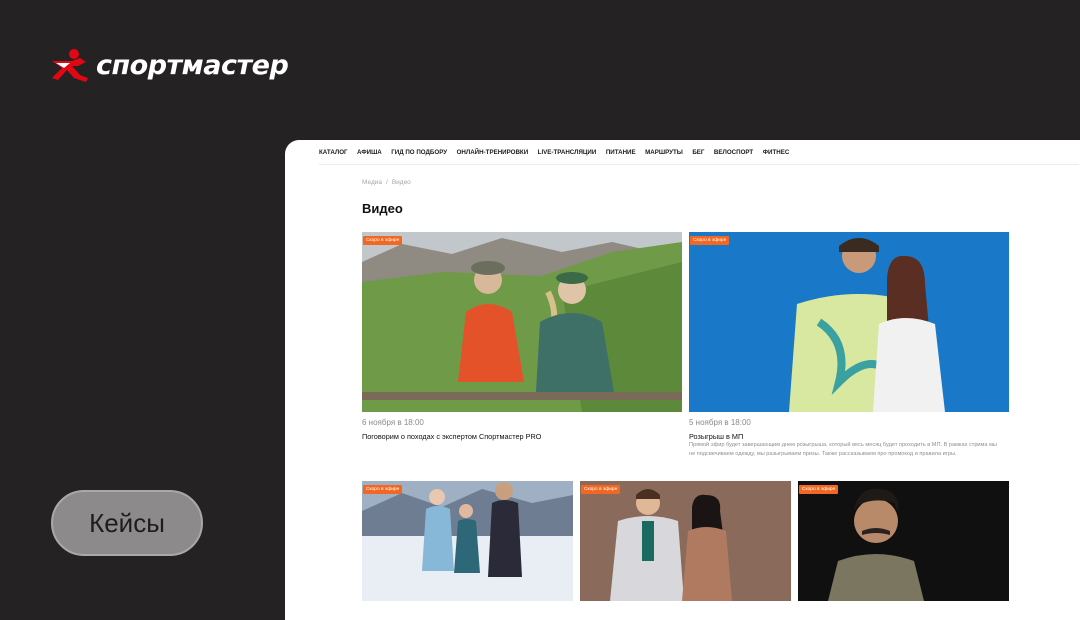  I want to click on nav-item-cycling: ВЕЛОСПОРТ, so click(733, 152).